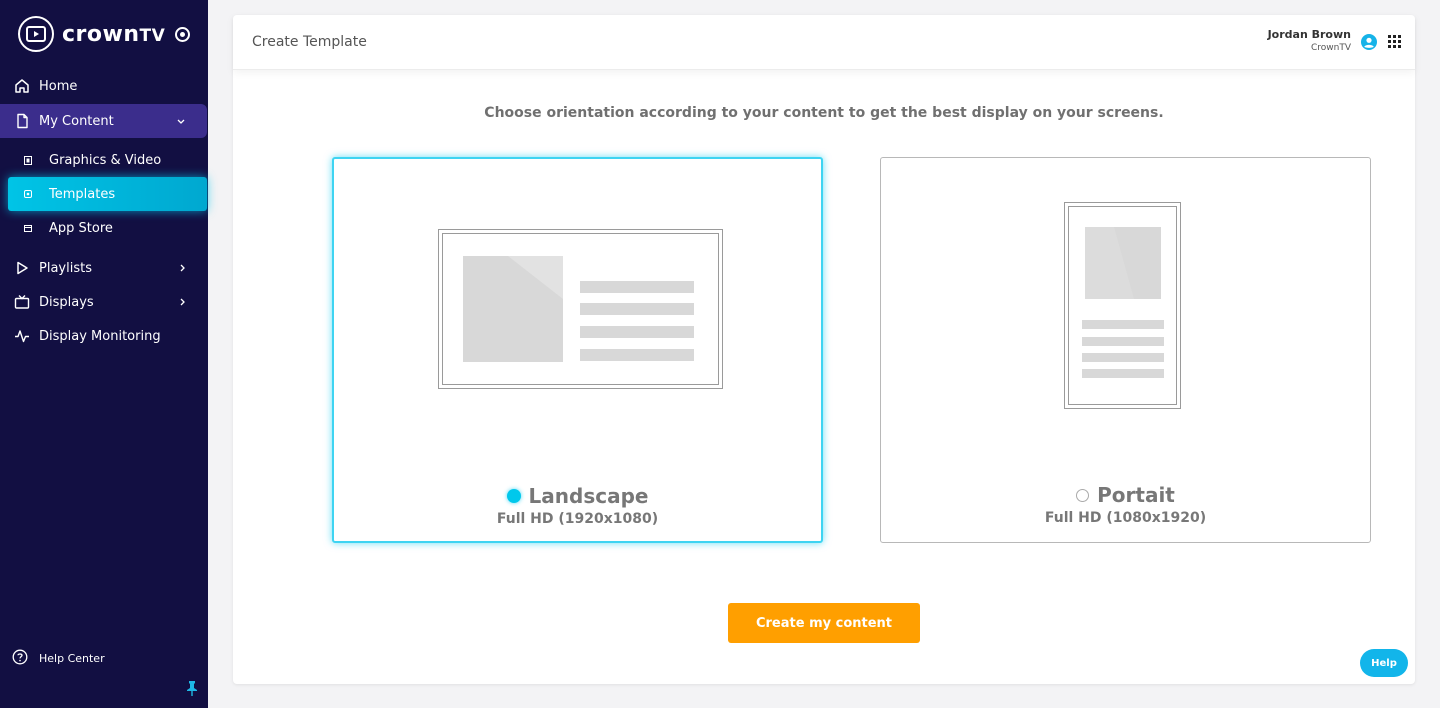 This screenshot has height=708, width=1440. I want to click on sidebar-item-my-content: My Content, so click(103, 121).